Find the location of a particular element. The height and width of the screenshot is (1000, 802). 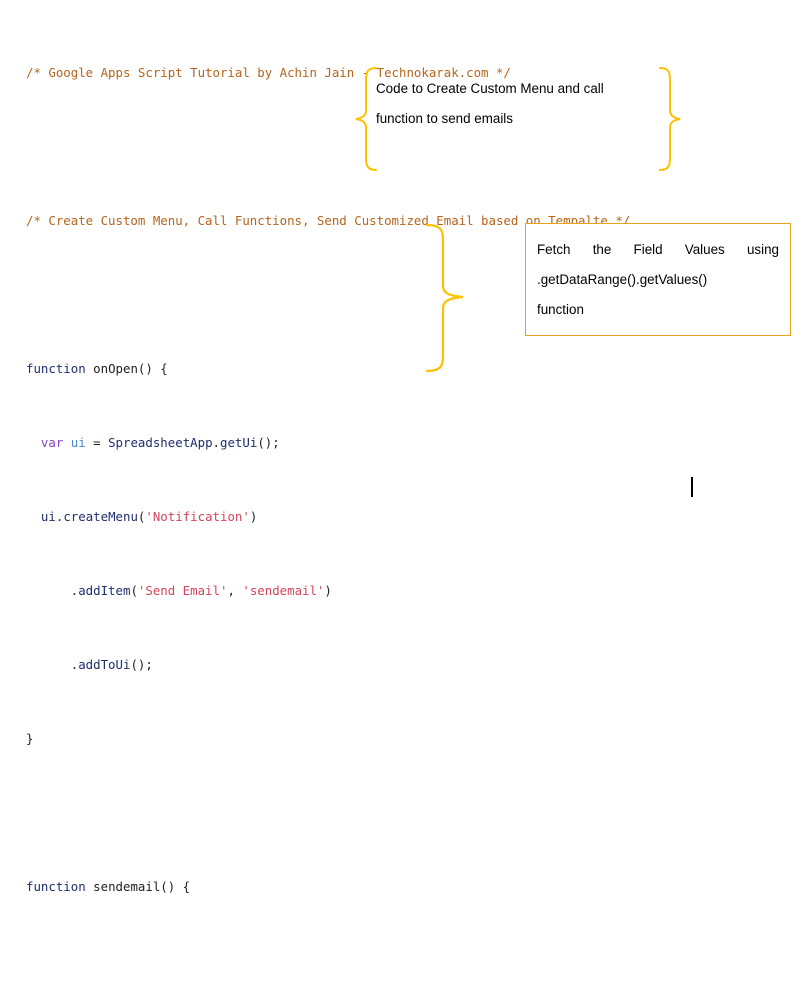

code-line: } is located at coordinates (376, 739).